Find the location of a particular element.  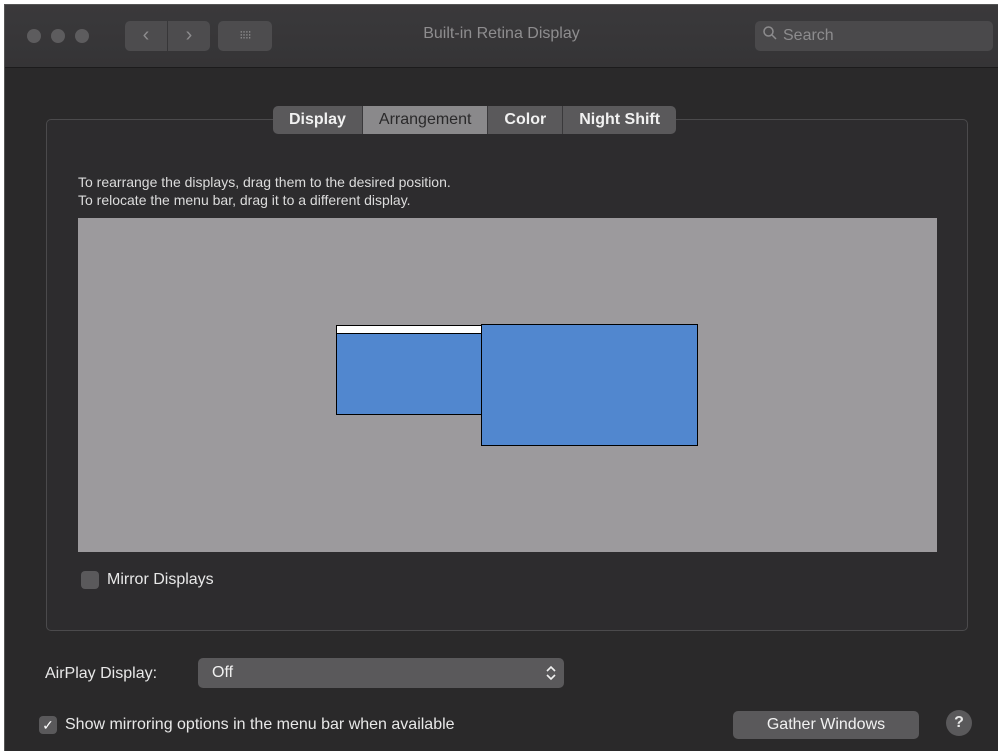

magnifier-icon is located at coordinates (770, 36).